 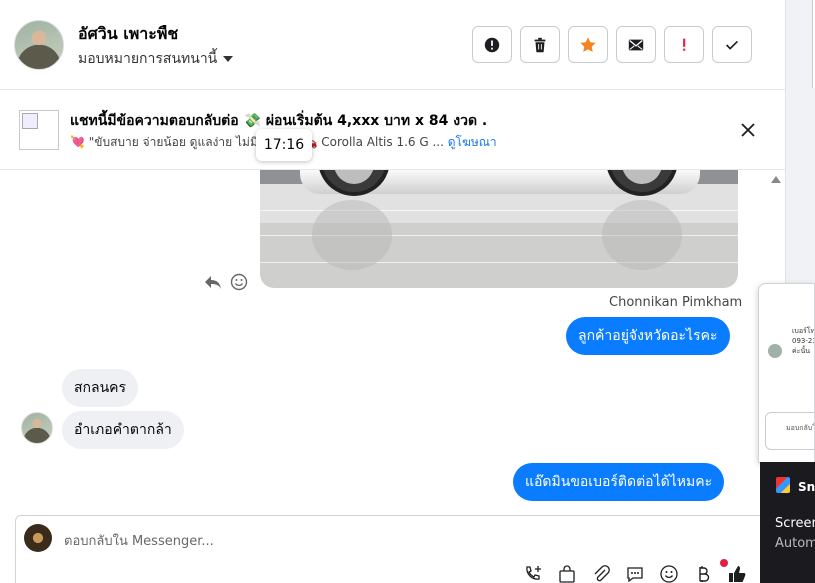 What do you see at coordinates (123, 430) in the screenshot?
I see `message-bubble-incoming: อำเภอคำตากล้า` at bounding box center [123, 430].